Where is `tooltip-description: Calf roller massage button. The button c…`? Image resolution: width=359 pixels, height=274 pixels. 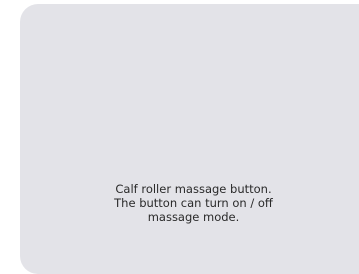 tooltip-description: Calf roller massage button. The button c… is located at coordinates (189, 203).